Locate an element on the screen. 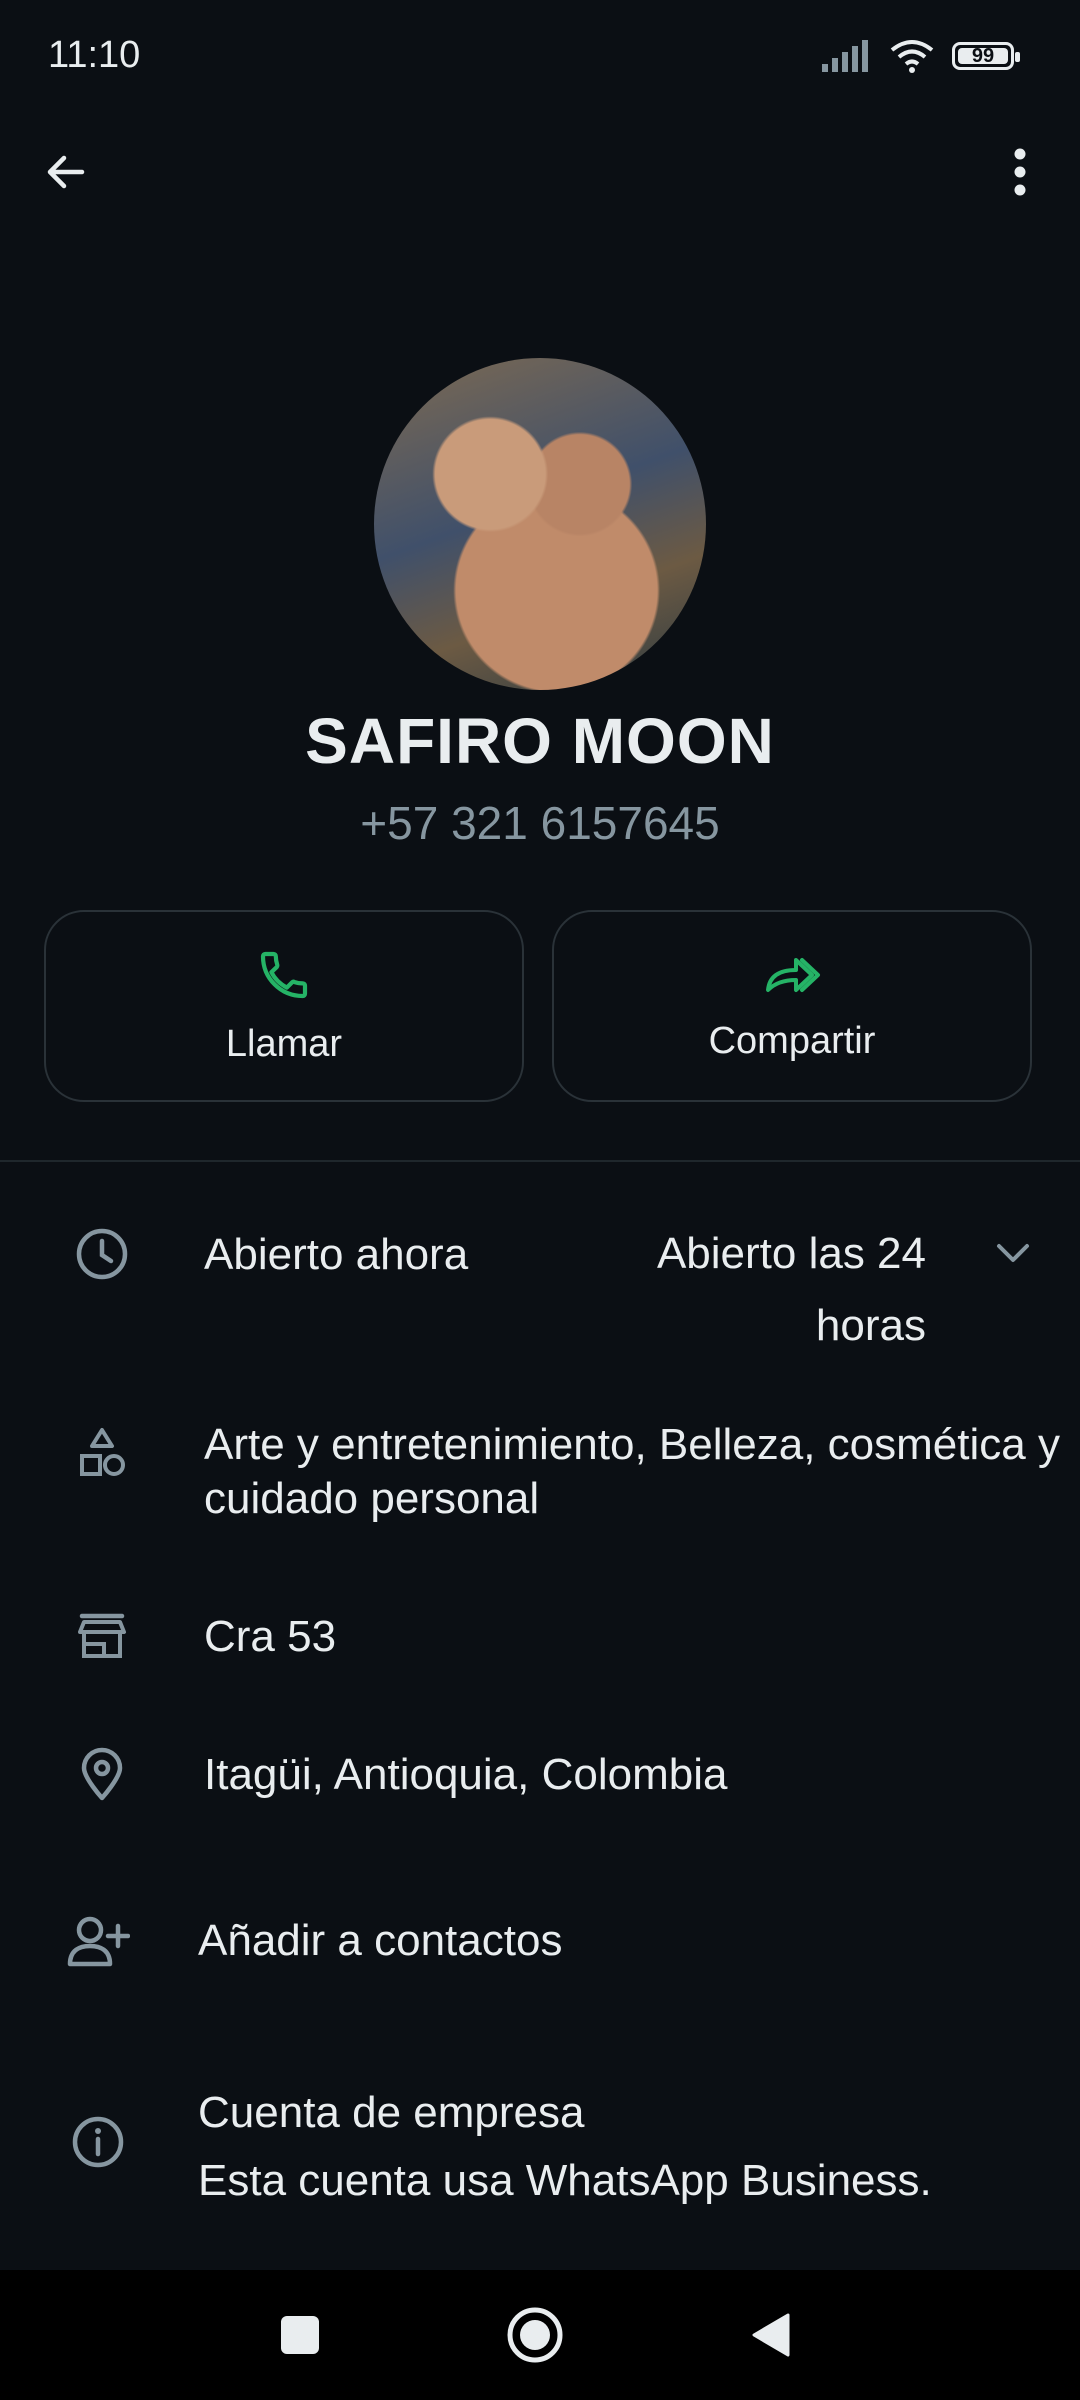 This screenshot has width=1080, height=2400. more-vert-icon is located at coordinates (1020, 172).